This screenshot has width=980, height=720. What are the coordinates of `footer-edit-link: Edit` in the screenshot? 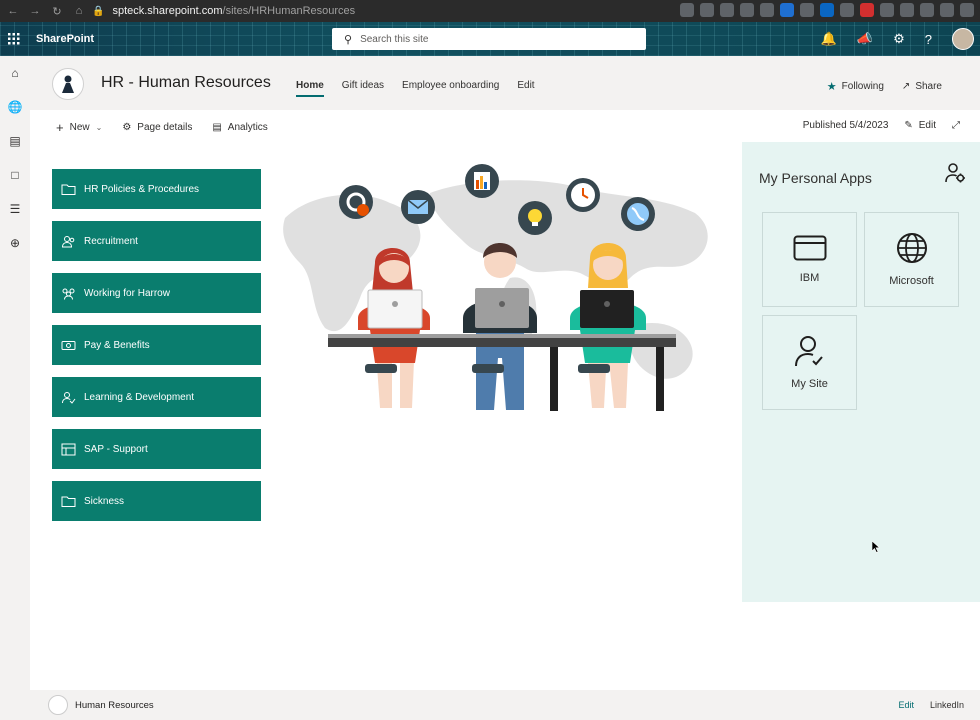 It's located at (906, 705).